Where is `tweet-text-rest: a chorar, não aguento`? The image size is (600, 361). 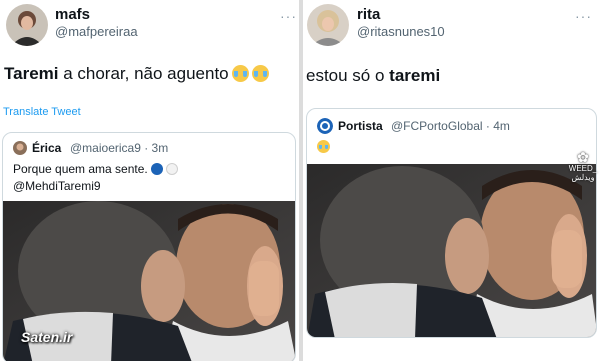
tweet-text-rest: a chorar, não aguento is located at coordinates (143, 73).